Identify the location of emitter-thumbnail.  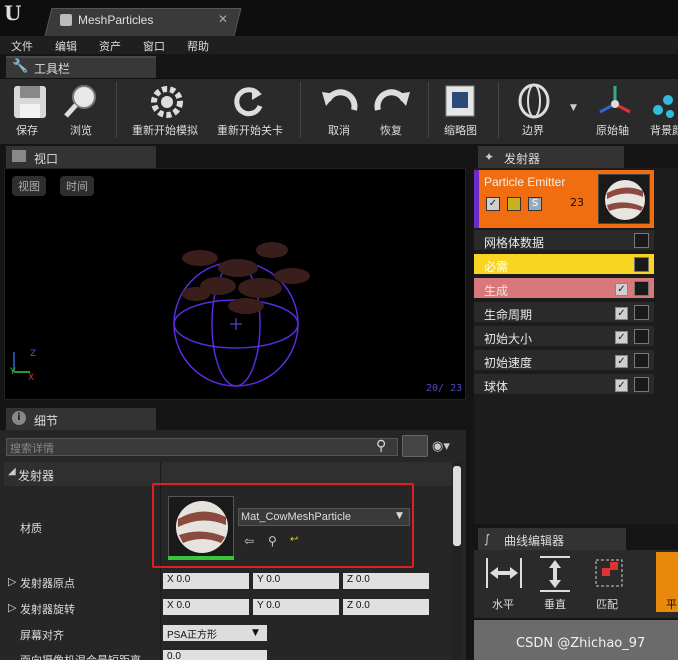
(624, 199).